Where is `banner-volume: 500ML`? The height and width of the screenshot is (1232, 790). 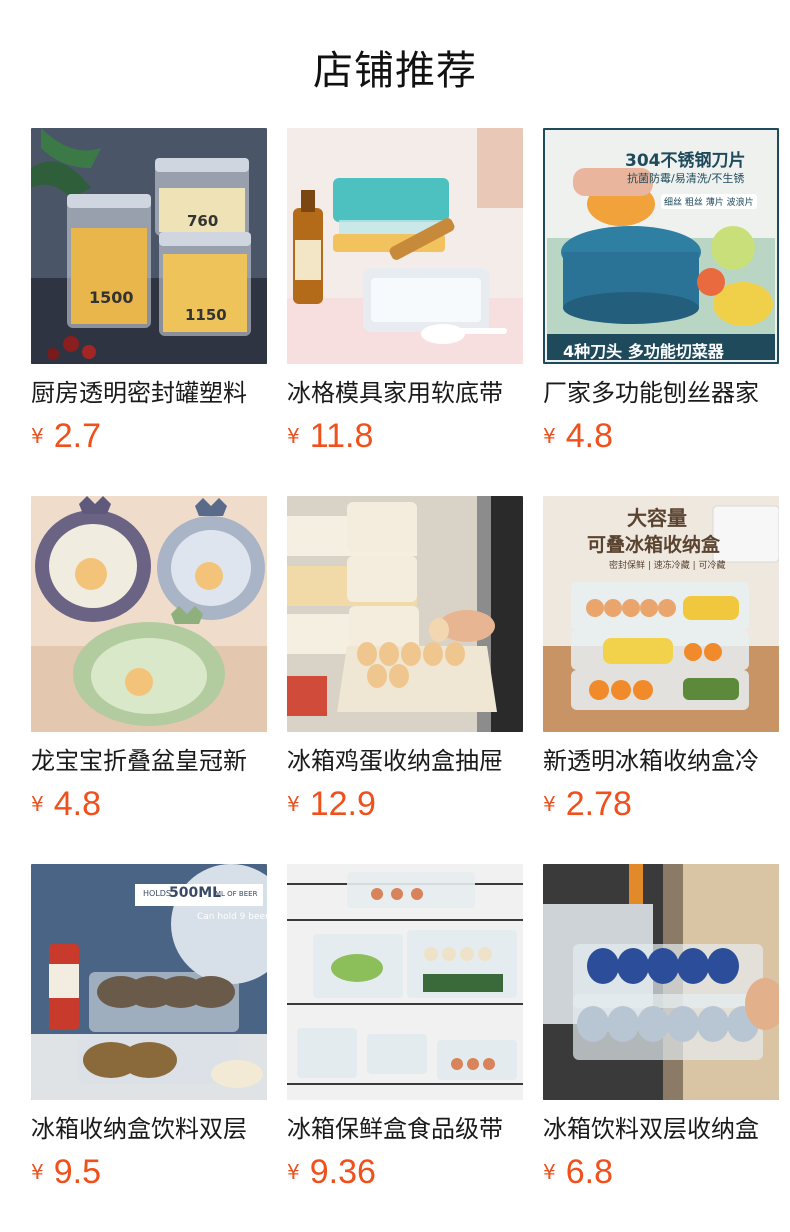
banner-volume: 500ML is located at coordinates (195, 893).